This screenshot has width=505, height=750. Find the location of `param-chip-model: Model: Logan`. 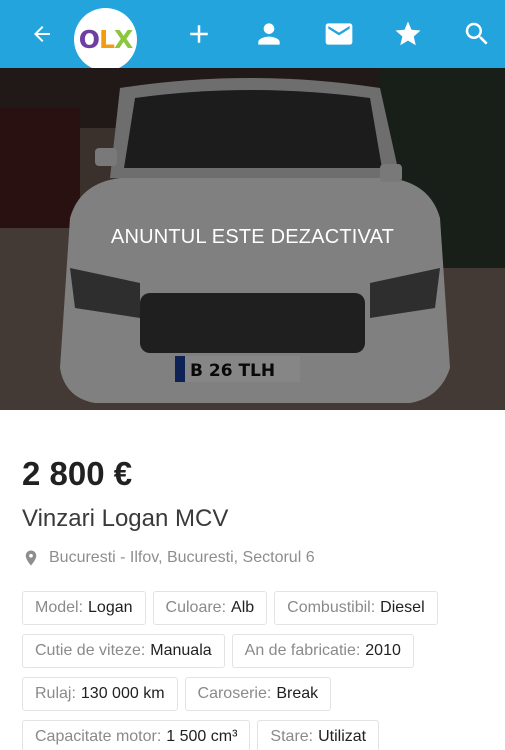

param-chip-model: Model: Logan is located at coordinates (84, 608).